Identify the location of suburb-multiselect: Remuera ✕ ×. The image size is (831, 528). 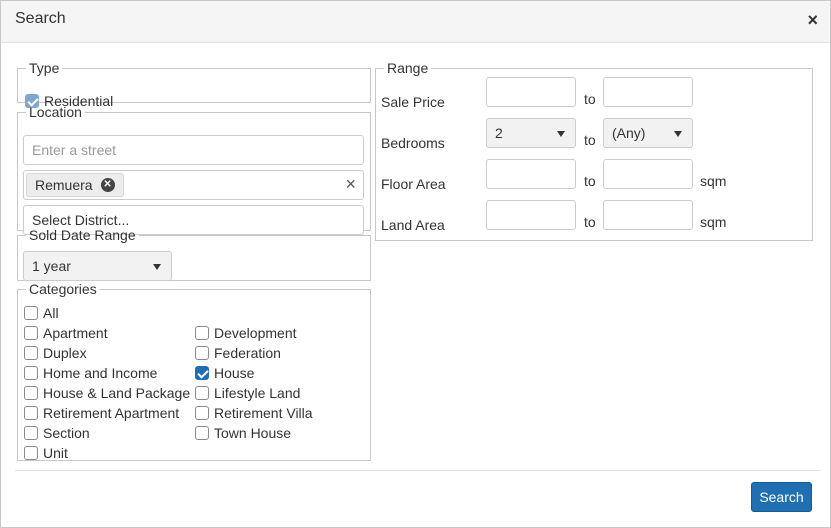
(193, 185).